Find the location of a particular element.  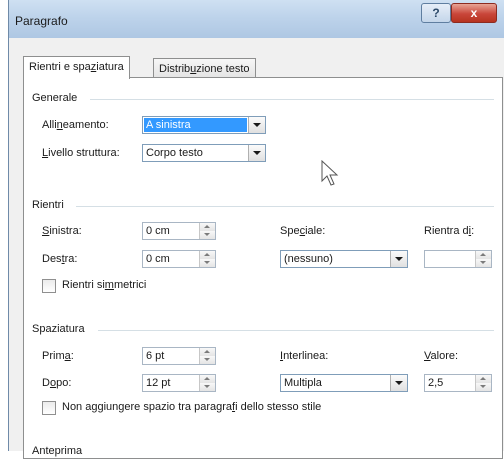

outline-level-value: Corpo testo is located at coordinates (174, 153).